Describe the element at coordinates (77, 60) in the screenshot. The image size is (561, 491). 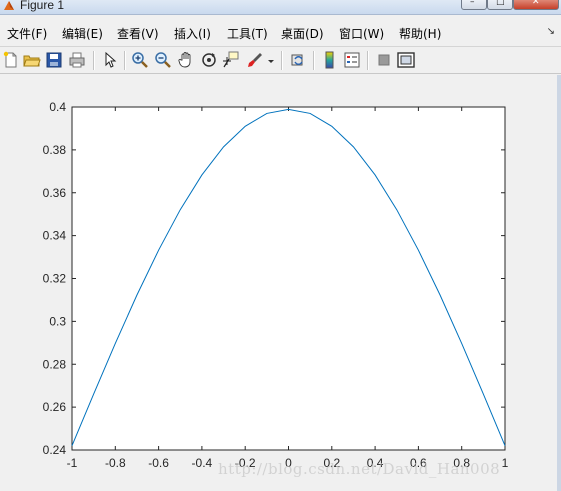
I see `print-icon` at that location.